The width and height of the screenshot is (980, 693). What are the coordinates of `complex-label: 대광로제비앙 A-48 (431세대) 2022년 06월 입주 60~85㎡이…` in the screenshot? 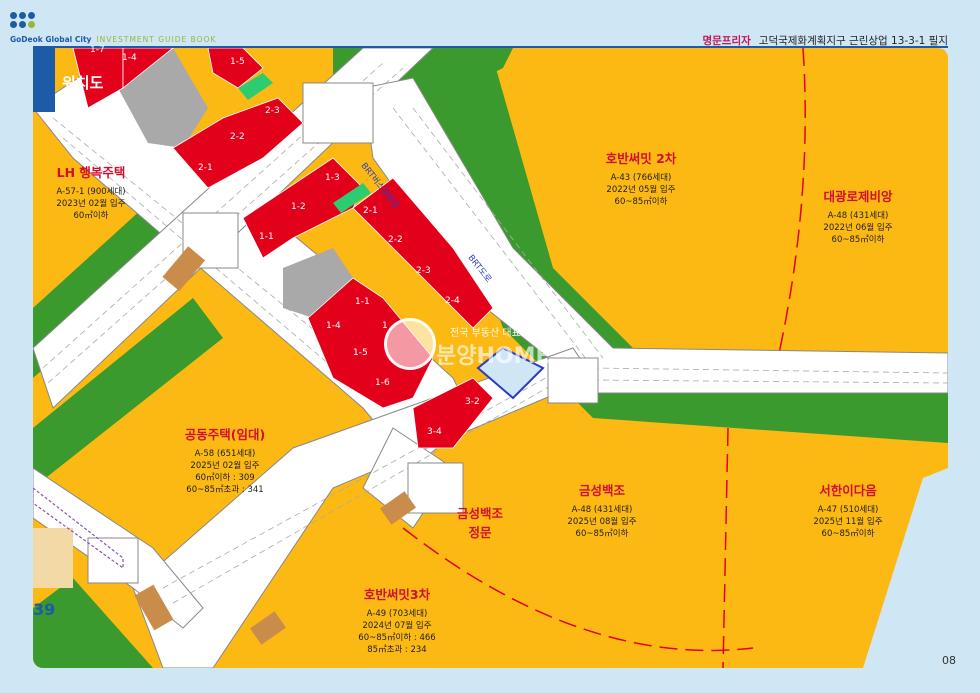 It's located at (858, 216).